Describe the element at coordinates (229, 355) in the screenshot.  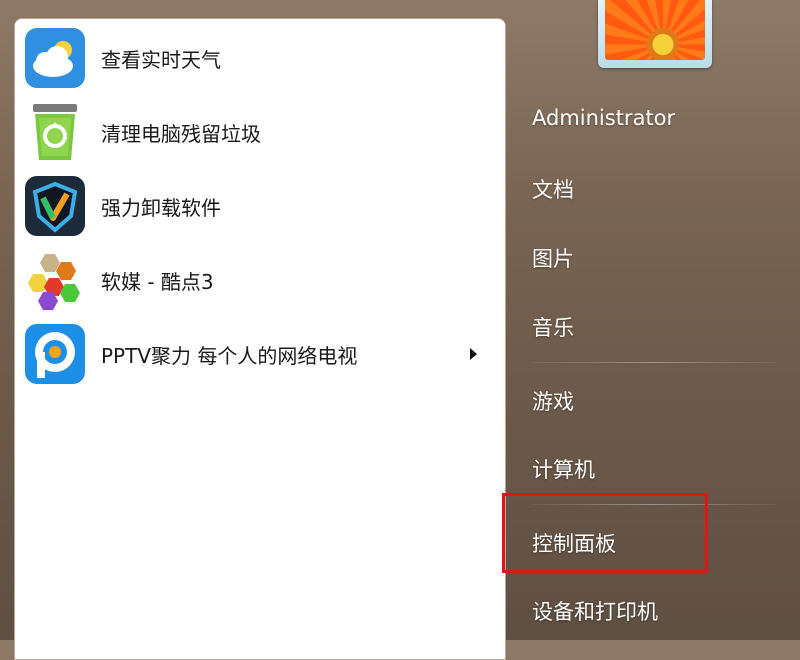
I see `program-label: PPTV聚力 每个人的网络电视` at that location.